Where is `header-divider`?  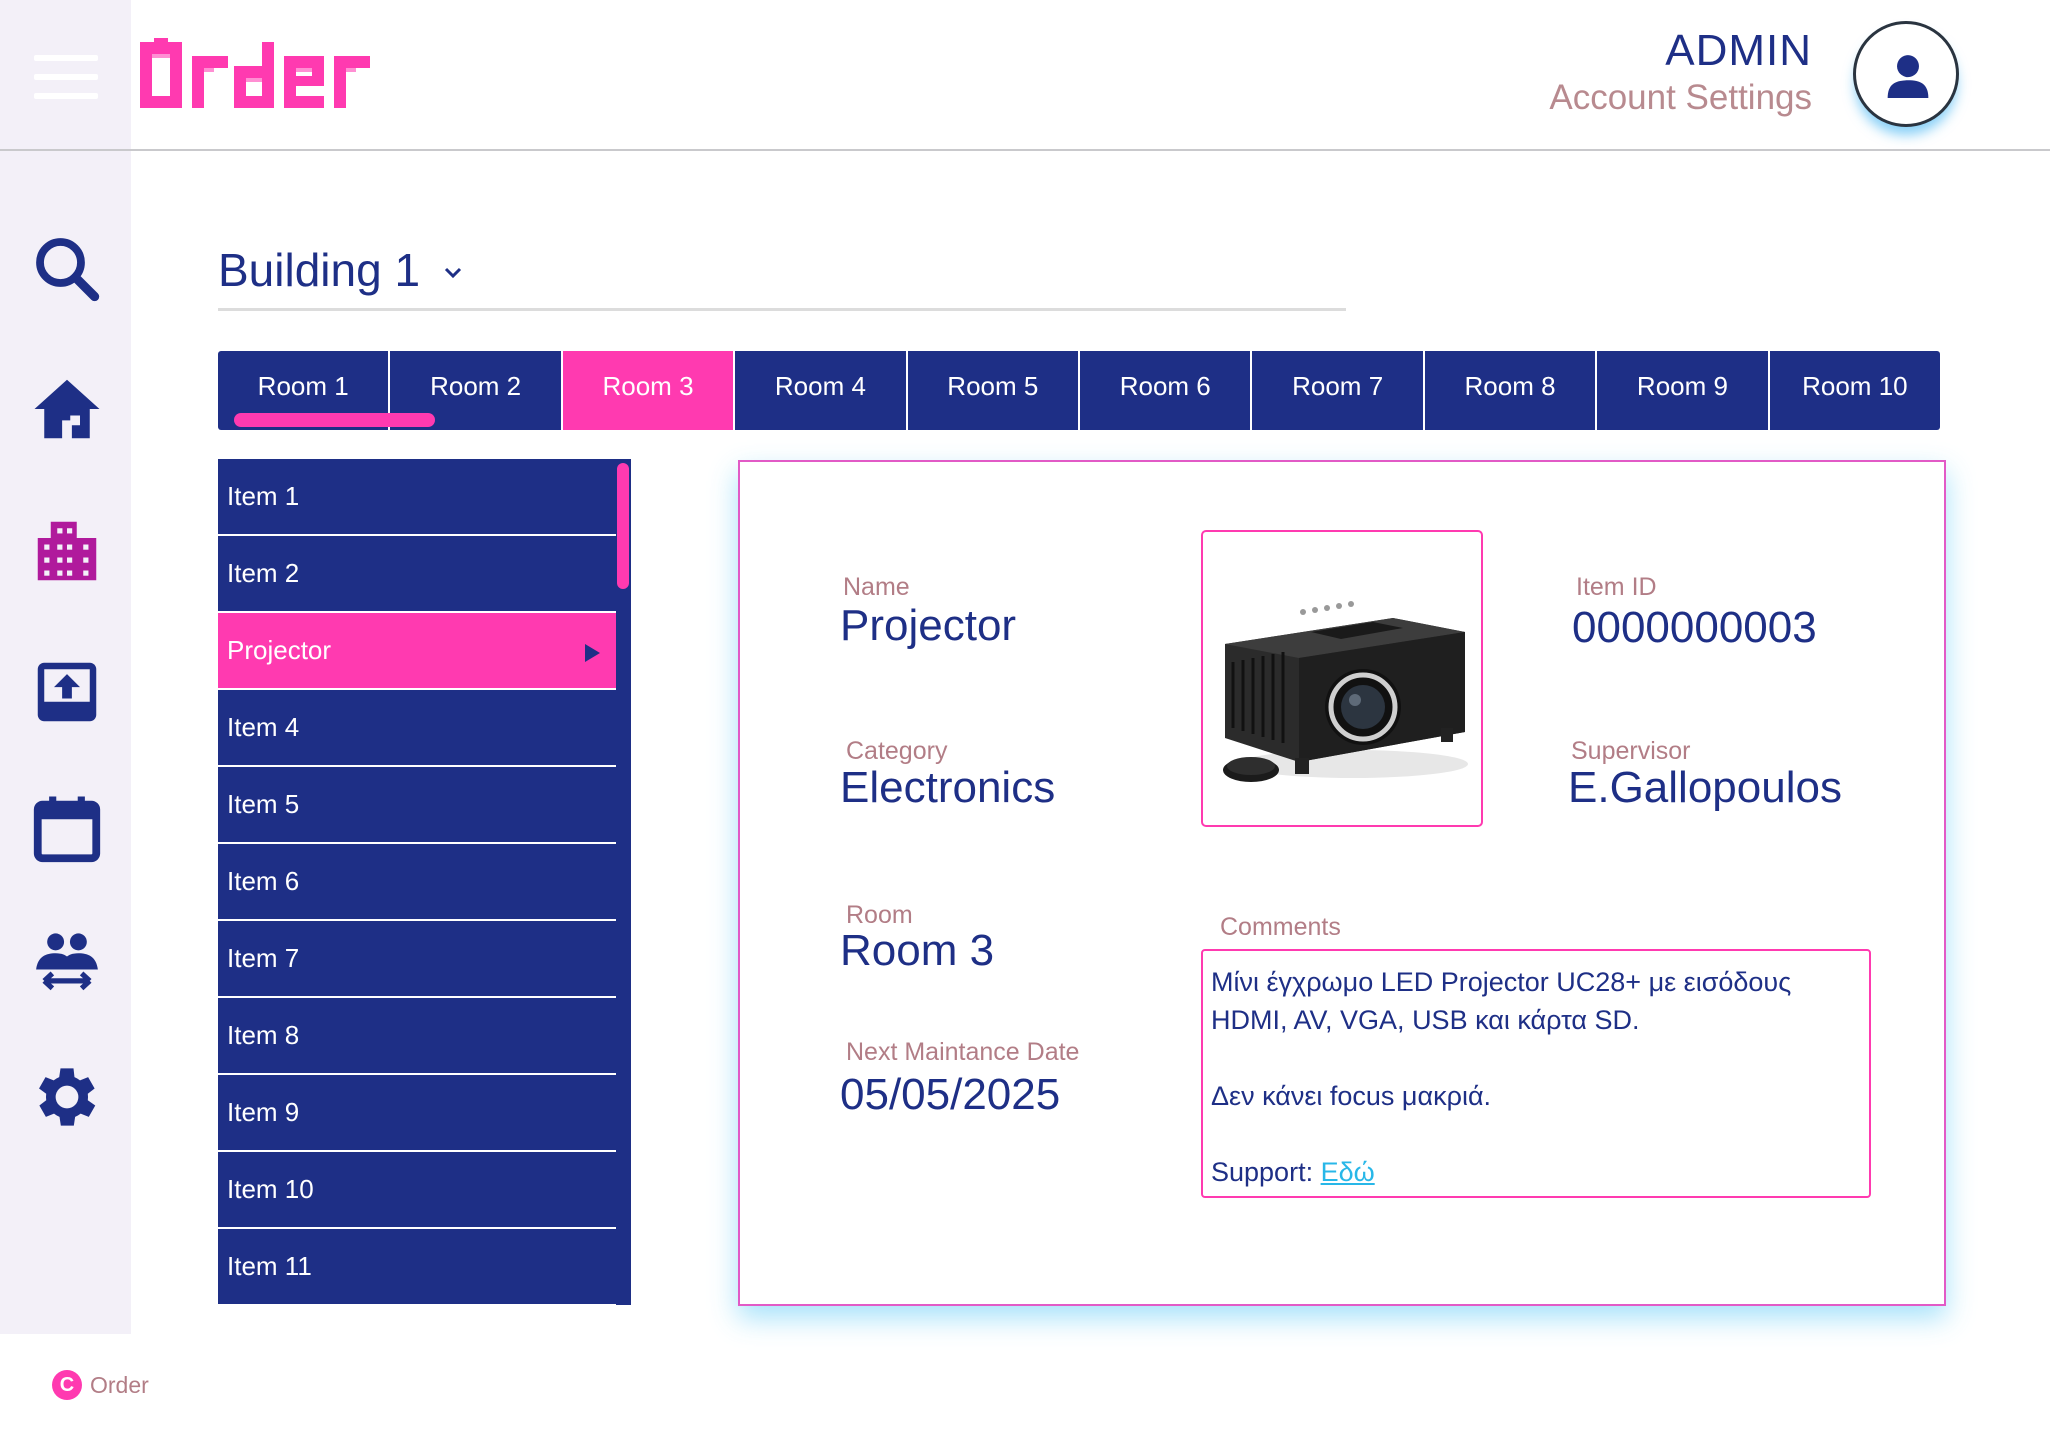
header-divider is located at coordinates (1025, 150).